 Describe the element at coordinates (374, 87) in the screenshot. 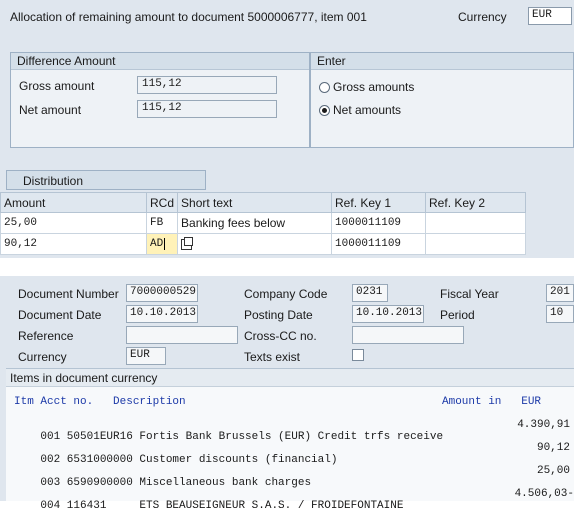

I see `gross-amounts-label: Gross amounts` at that location.